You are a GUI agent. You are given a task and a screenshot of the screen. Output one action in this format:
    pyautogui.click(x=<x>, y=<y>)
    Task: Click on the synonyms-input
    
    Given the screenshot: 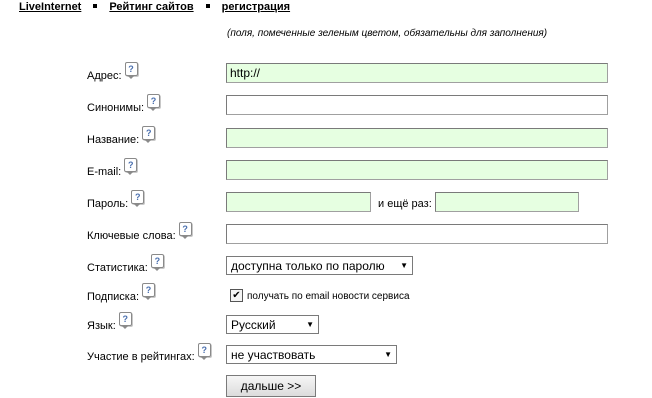 What is the action you would take?
    pyautogui.click(x=417, y=105)
    